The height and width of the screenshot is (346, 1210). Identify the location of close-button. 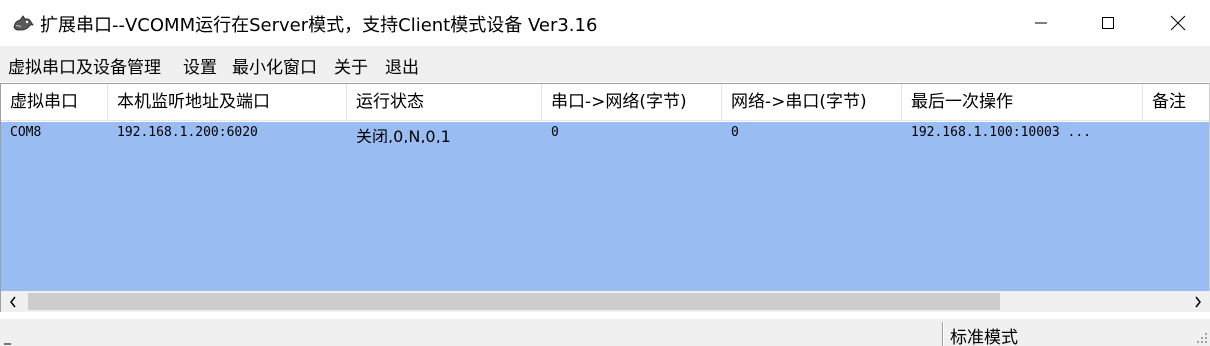
(1176, 23).